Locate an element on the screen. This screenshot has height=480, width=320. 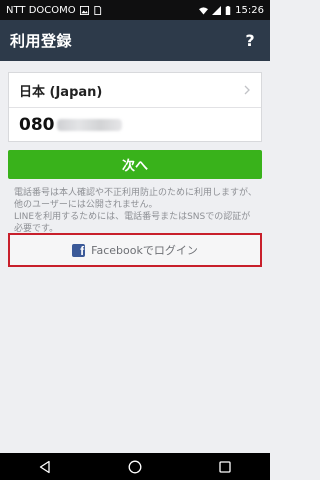
wifi-icon is located at coordinates (204, 10).